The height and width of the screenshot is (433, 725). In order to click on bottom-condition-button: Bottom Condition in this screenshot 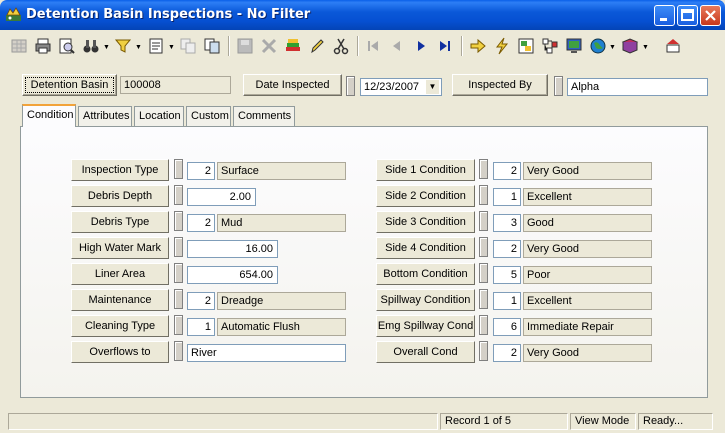, I will do `click(425, 274)`.